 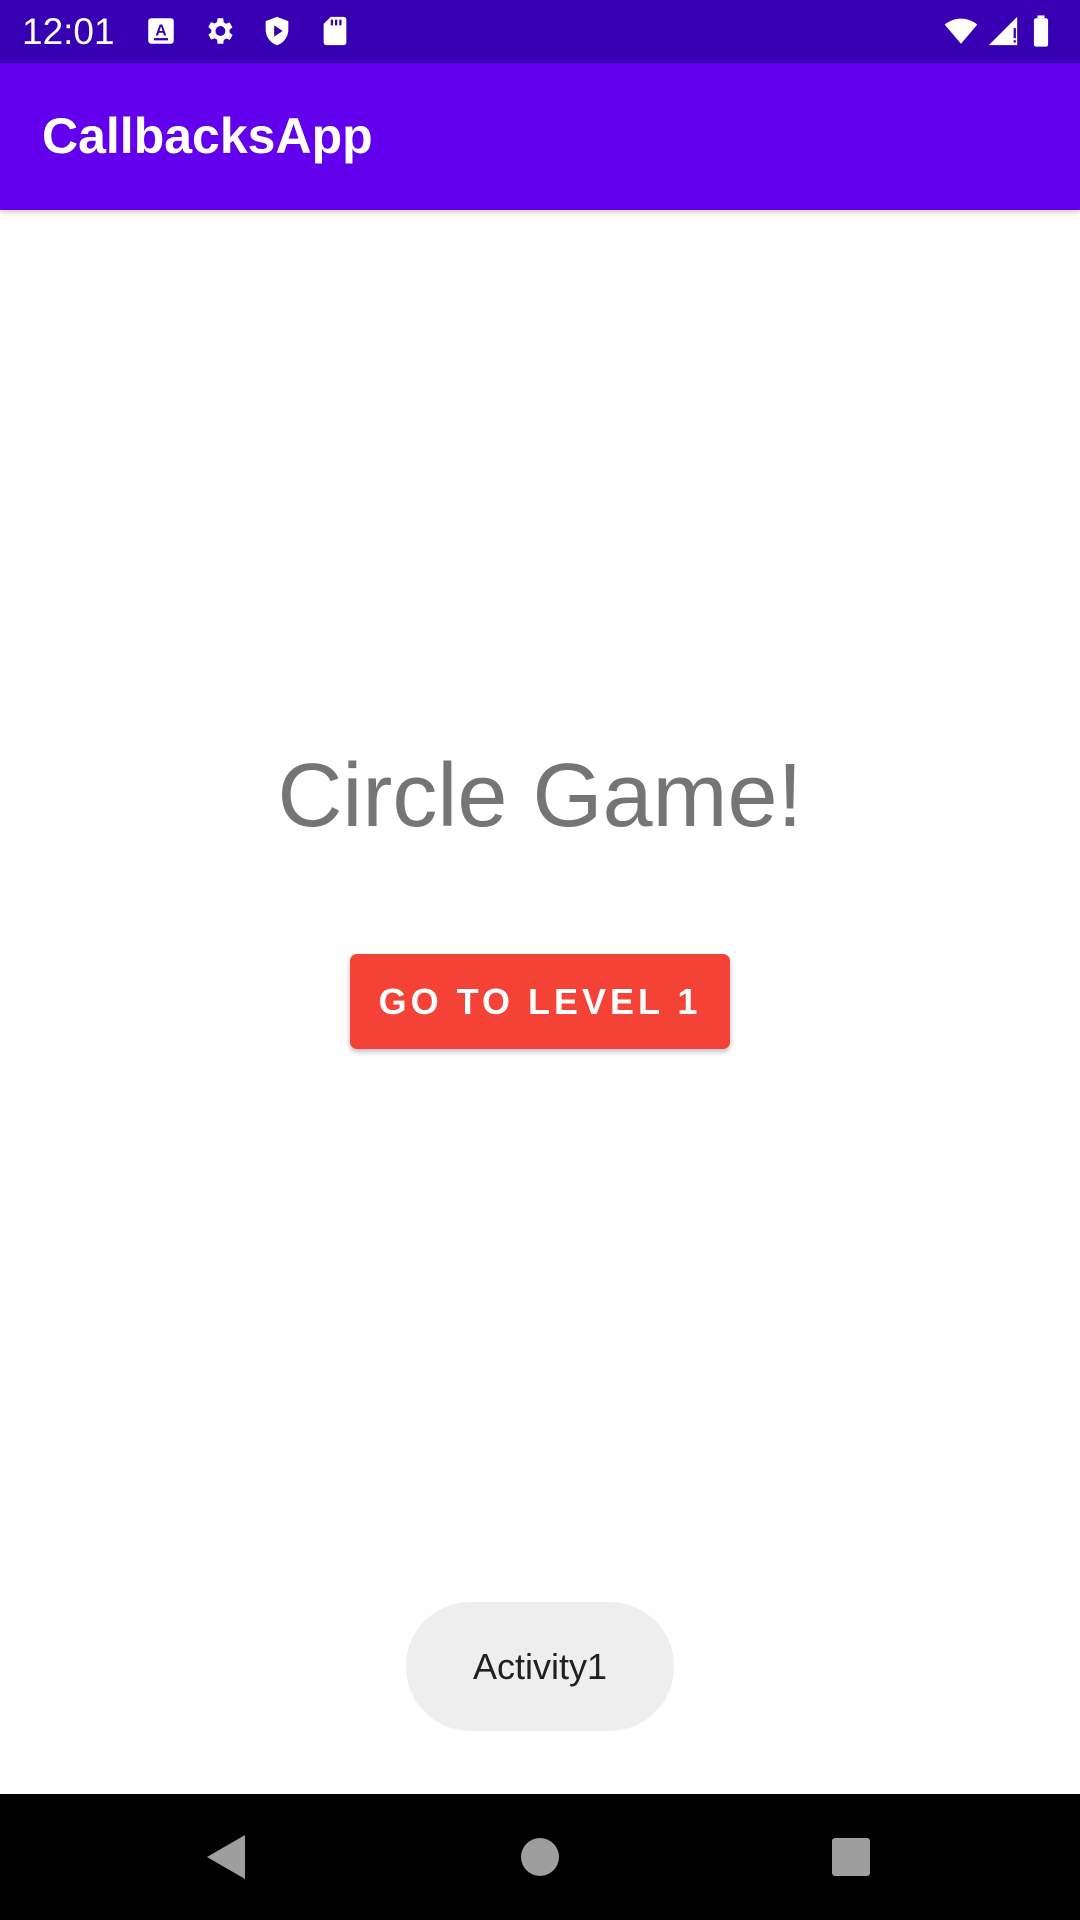 I want to click on cellular-signal-icon, so click(x=1003, y=31).